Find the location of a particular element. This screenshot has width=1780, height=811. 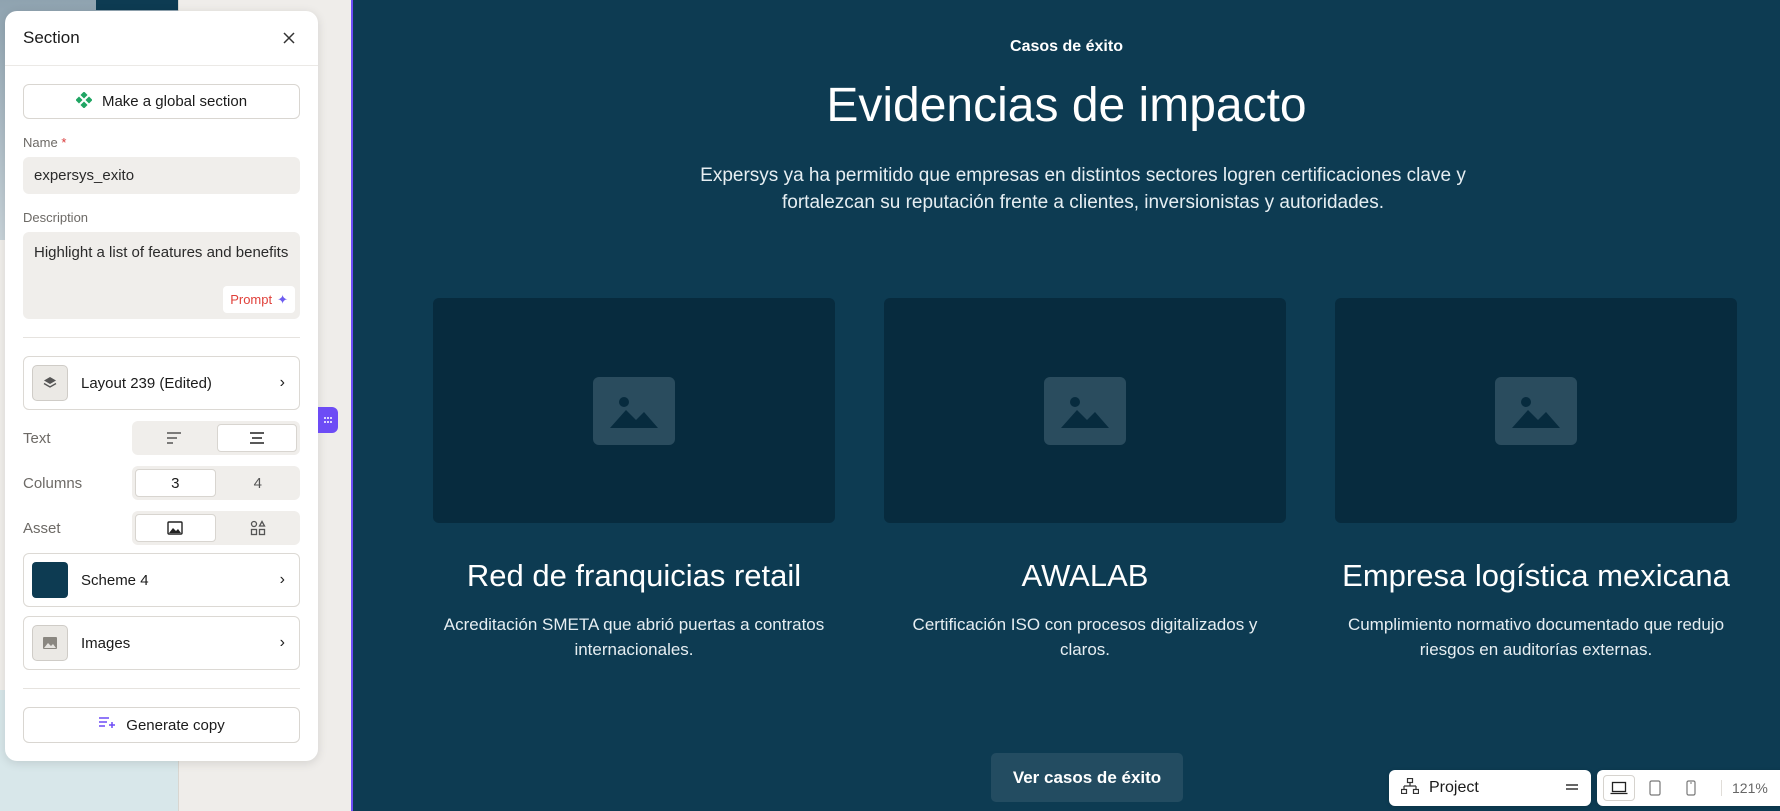

bottom-toolbar: Project 121% is located at coordinates (1584, 788).